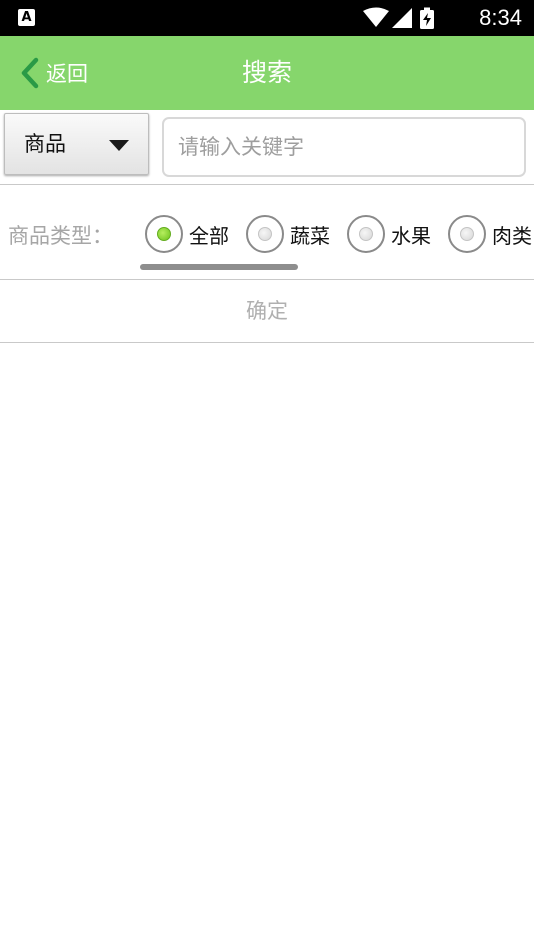 The width and height of the screenshot is (534, 950). What do you see at coordinates (76, 144) in the screenshot?
I see `category-dropdown: 商品` at bounding box center [76, 144].